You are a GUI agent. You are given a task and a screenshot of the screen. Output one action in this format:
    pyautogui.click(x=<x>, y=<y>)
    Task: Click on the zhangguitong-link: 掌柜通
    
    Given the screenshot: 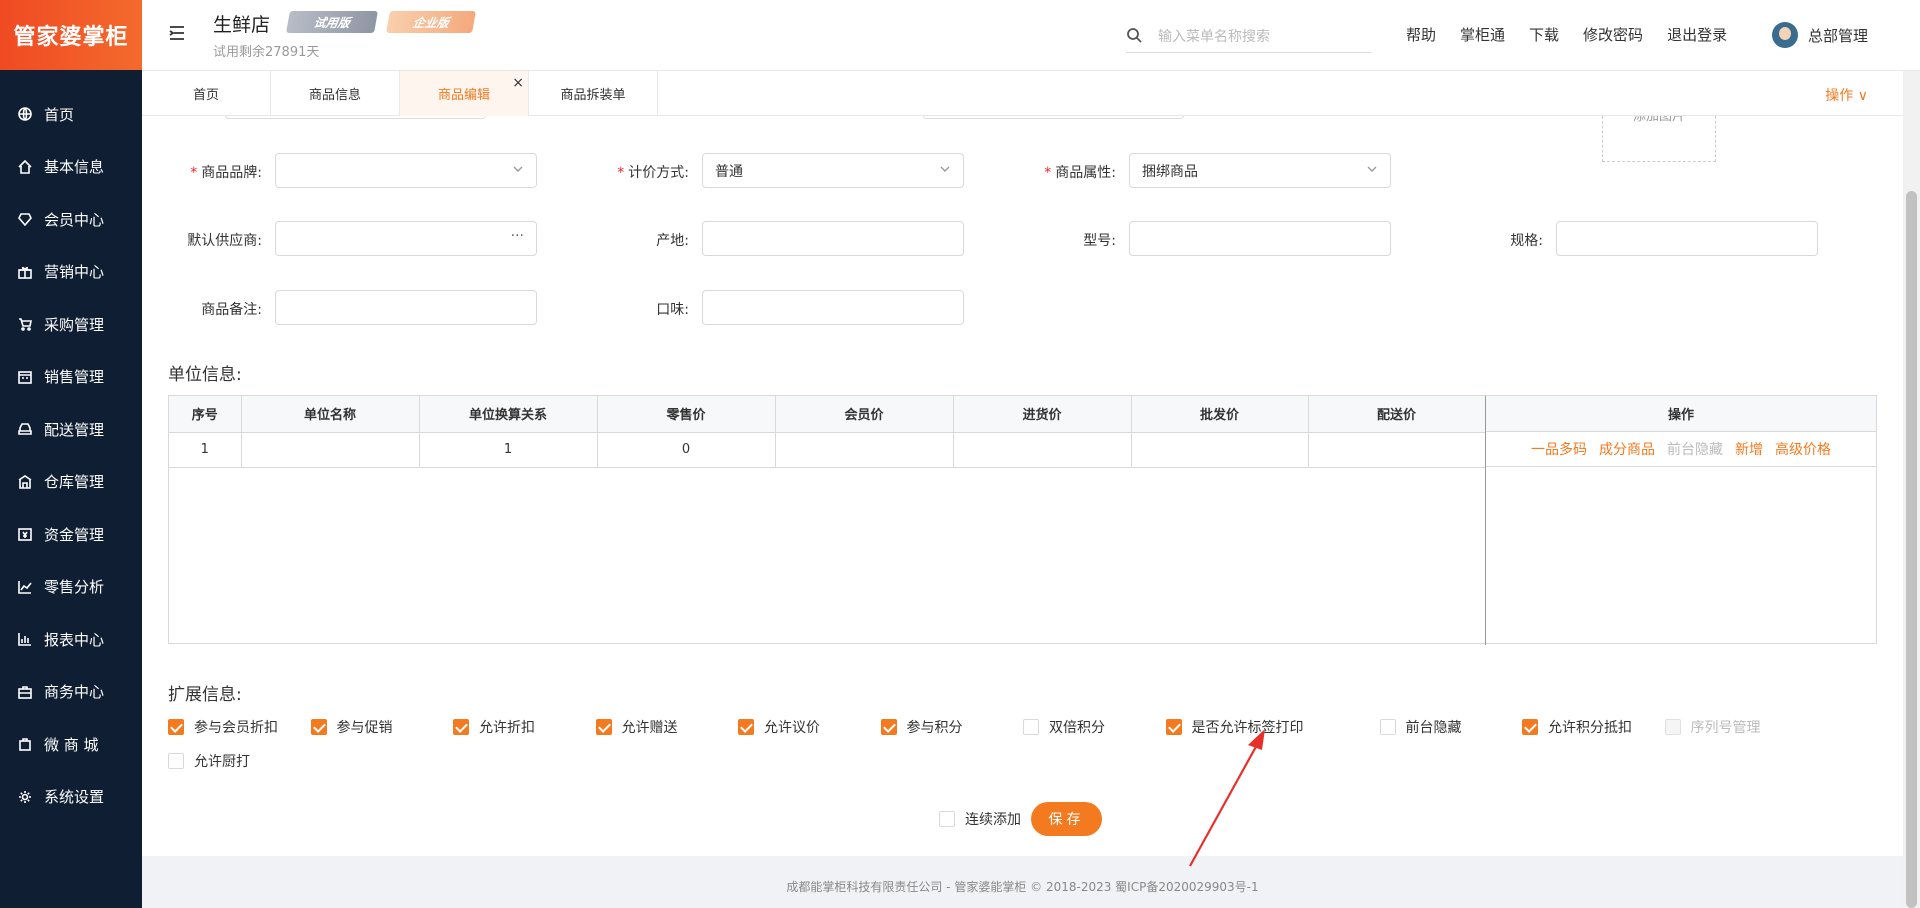 What is the action you would take?
    pyautogui.click(x=1482, y=34)
    